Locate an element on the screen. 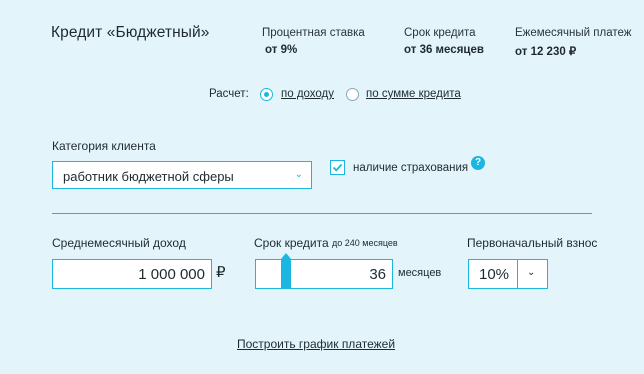  insurance-checkbox is located at coordinates (337, 167).